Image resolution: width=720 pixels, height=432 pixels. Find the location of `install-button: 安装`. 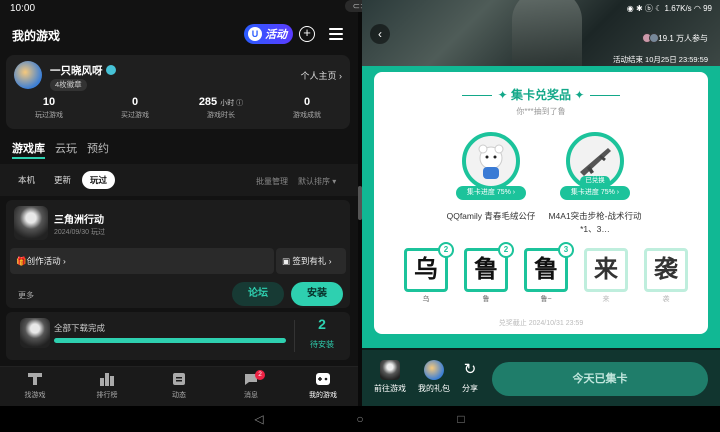

install-button: 安装 is located at coordinates (317, 294).